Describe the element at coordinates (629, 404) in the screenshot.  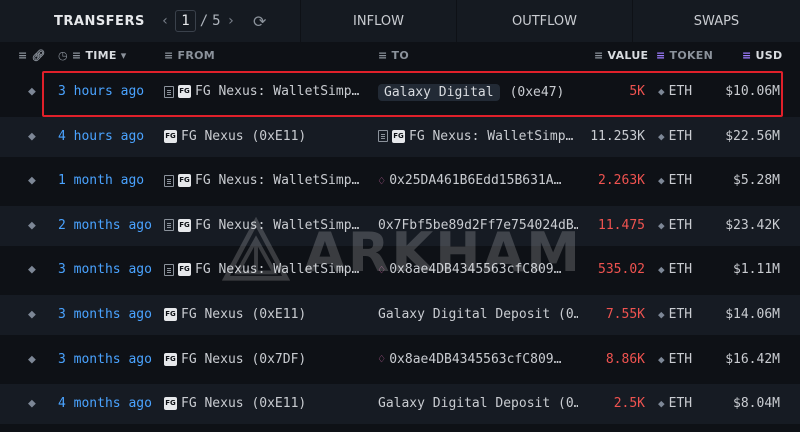
I see `row-value: 2.5K` at that location.